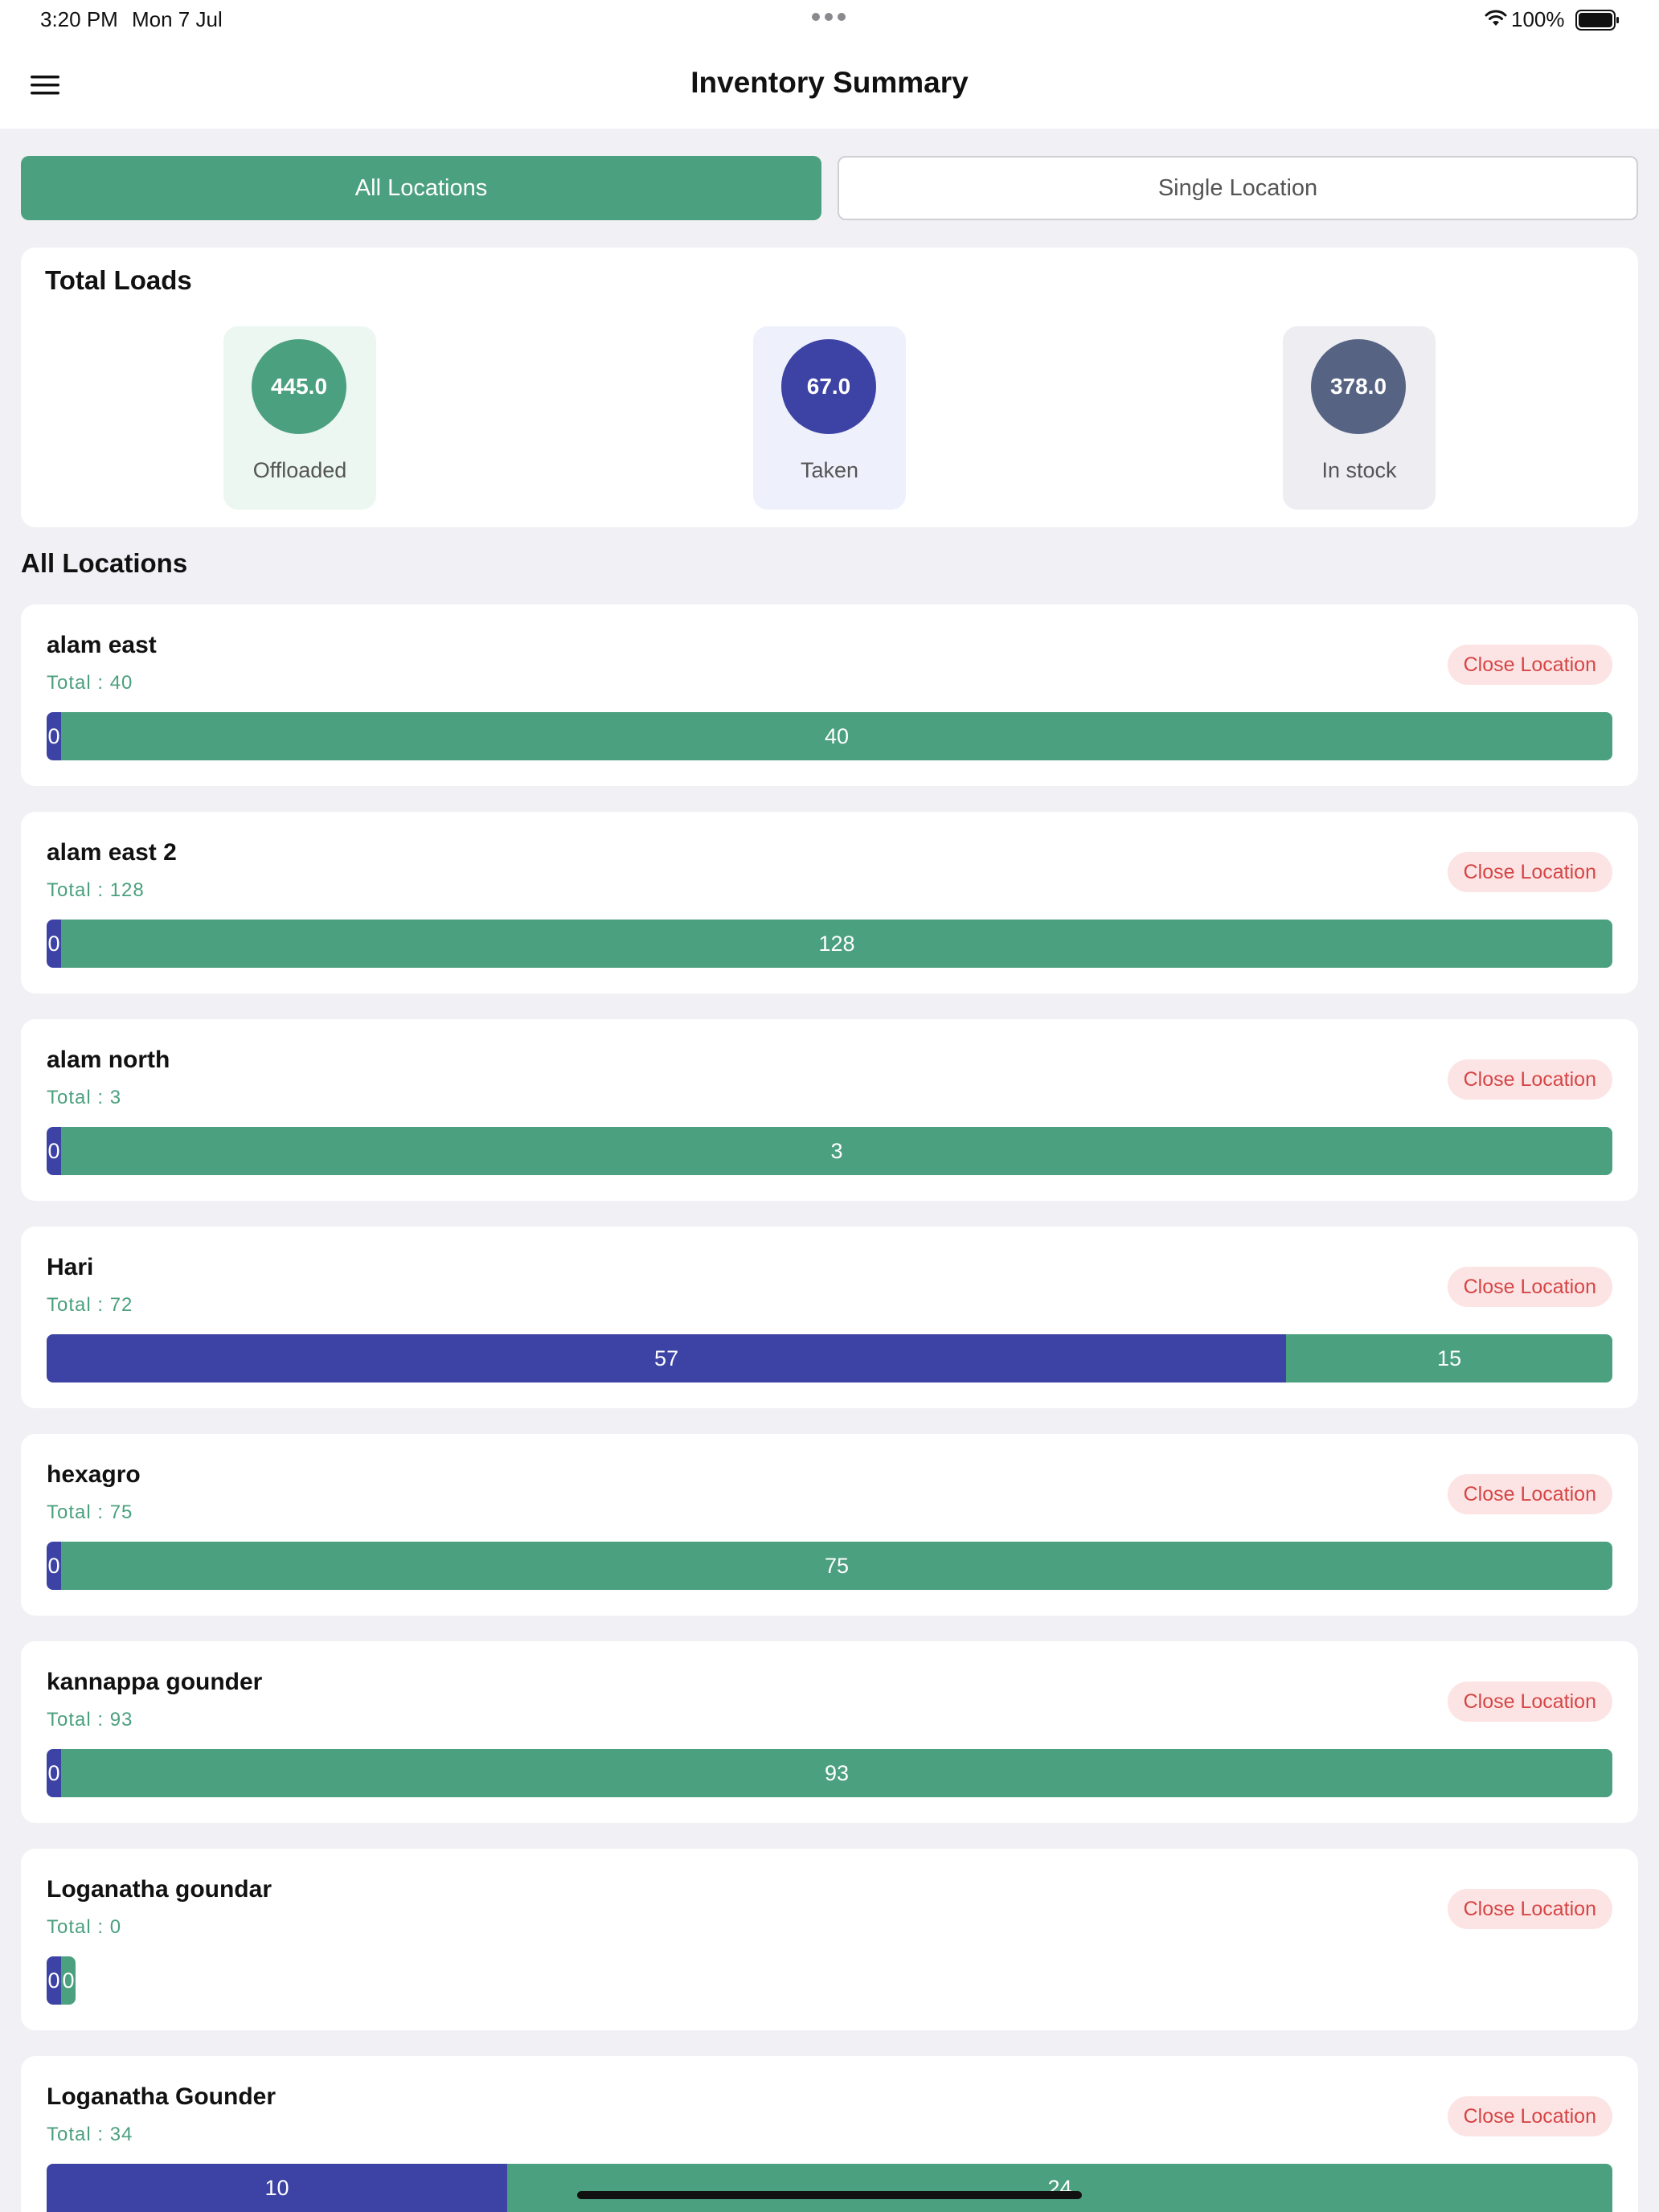 The width and height of the screenshot is (1659, 2212). I want to click on page-title: Inventory Summary, so click(829, 82).